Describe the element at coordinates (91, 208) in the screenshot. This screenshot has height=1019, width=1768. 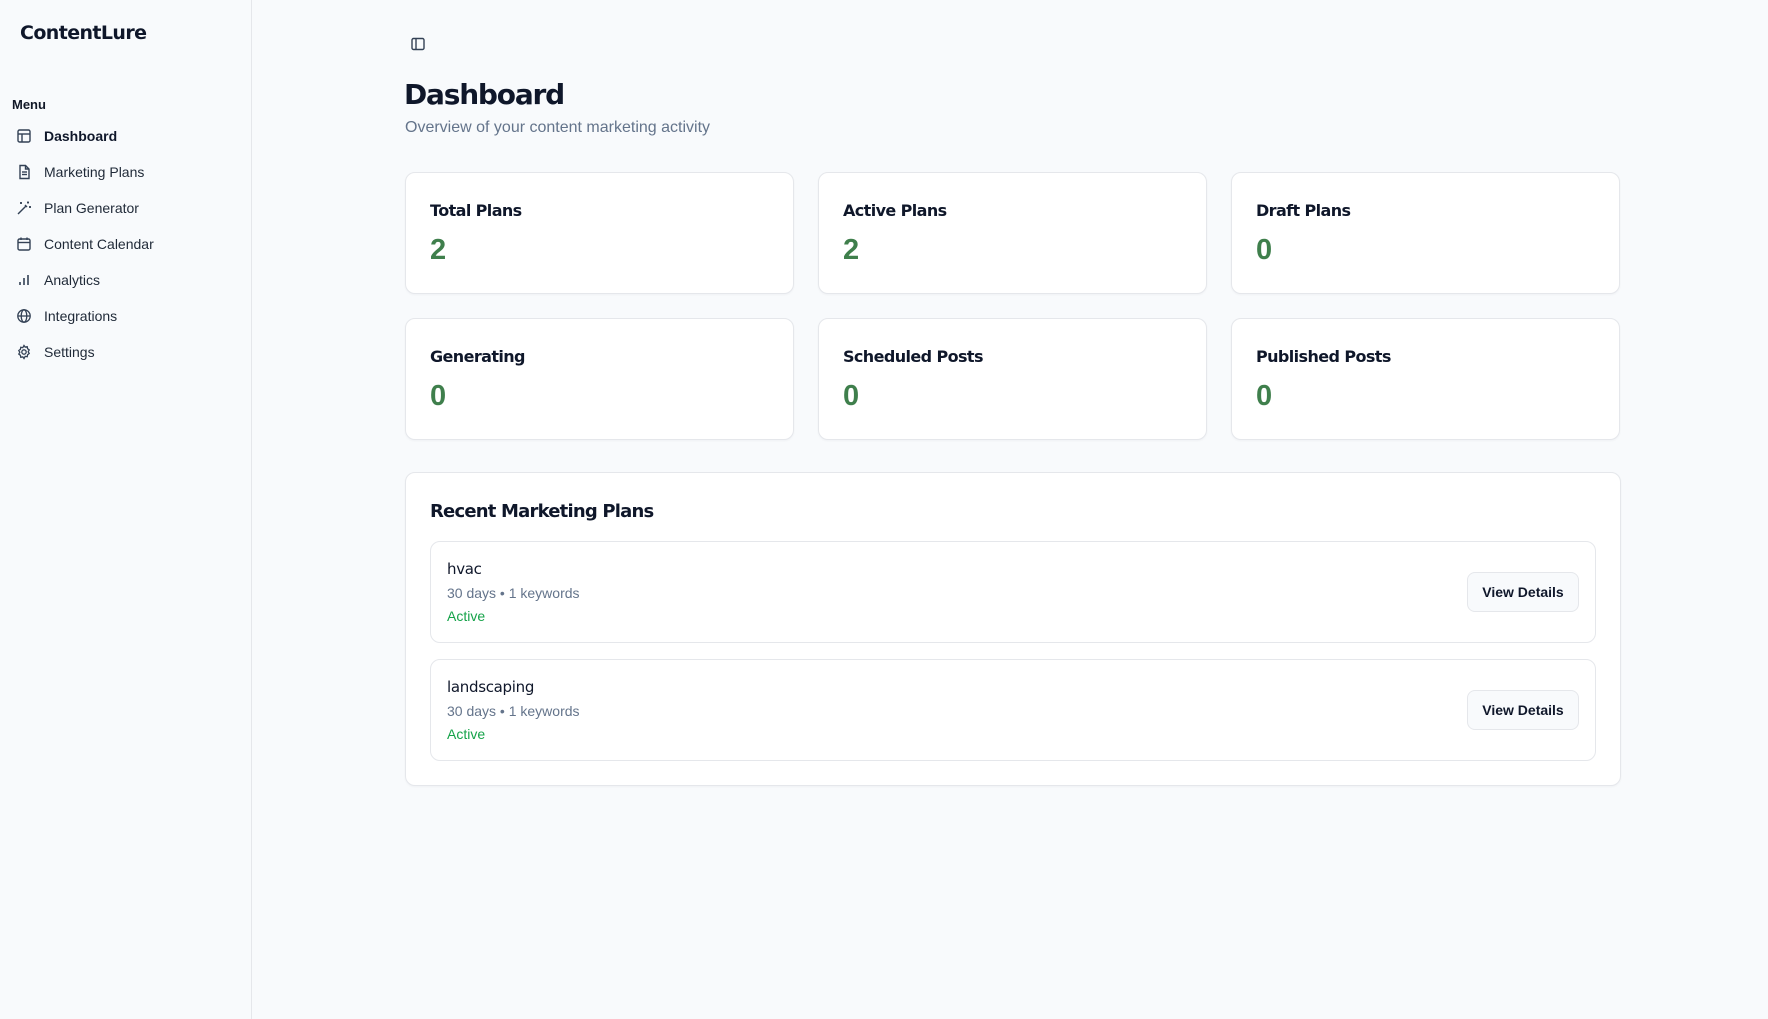
I see `sidebar-item-label: Plan Generator` at that location.